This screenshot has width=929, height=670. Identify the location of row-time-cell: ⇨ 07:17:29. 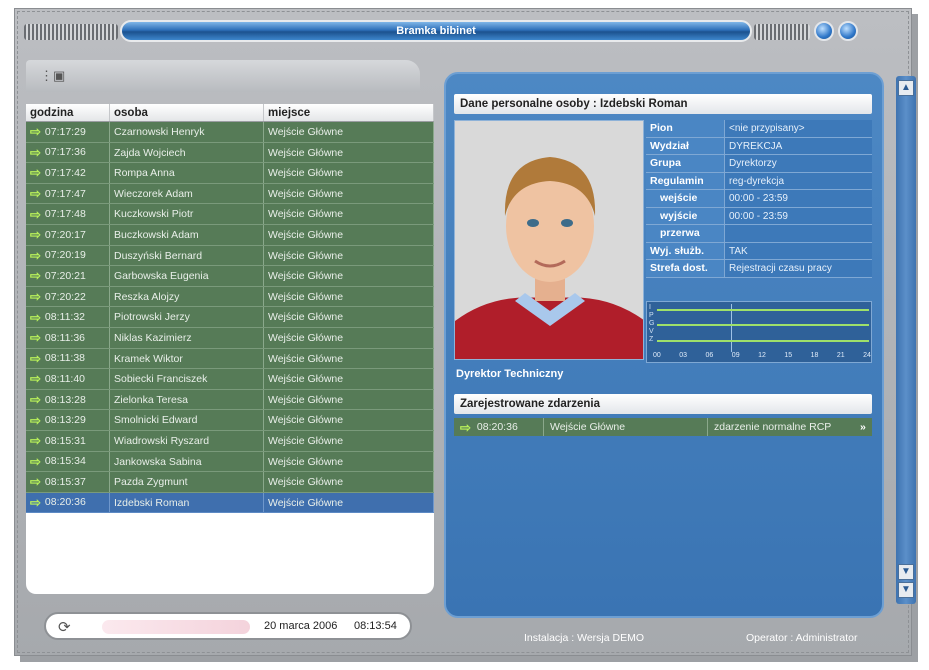
(68, 132).